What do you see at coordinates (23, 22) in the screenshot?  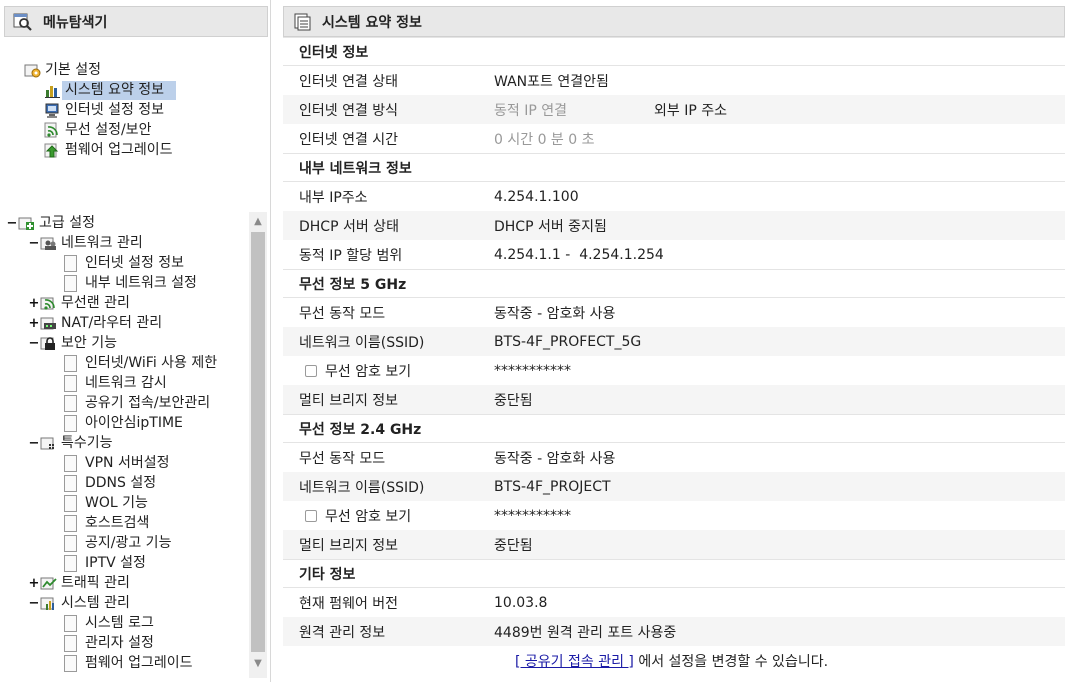 I see `magnifier-window-icon` at bounding box center [23, 22].